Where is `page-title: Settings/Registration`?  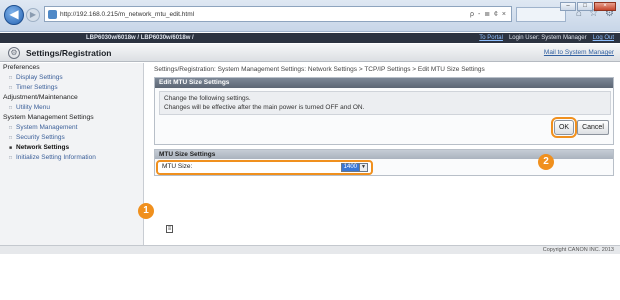 page-title: Settings/Registration is located at coordinates (69, 52).